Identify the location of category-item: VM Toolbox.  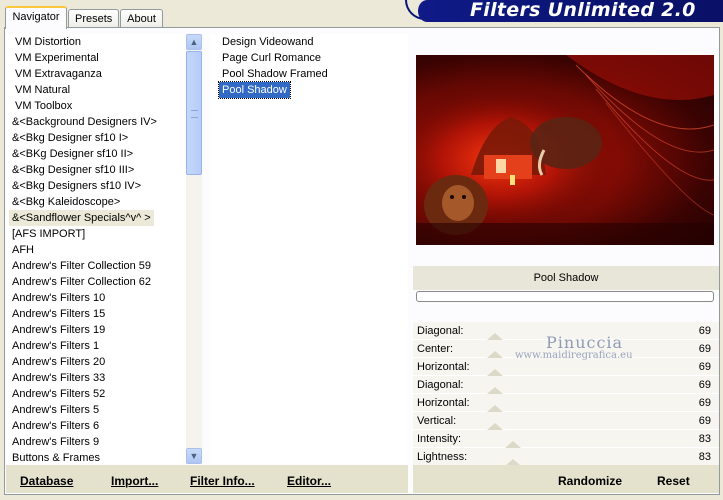
(43, 106).